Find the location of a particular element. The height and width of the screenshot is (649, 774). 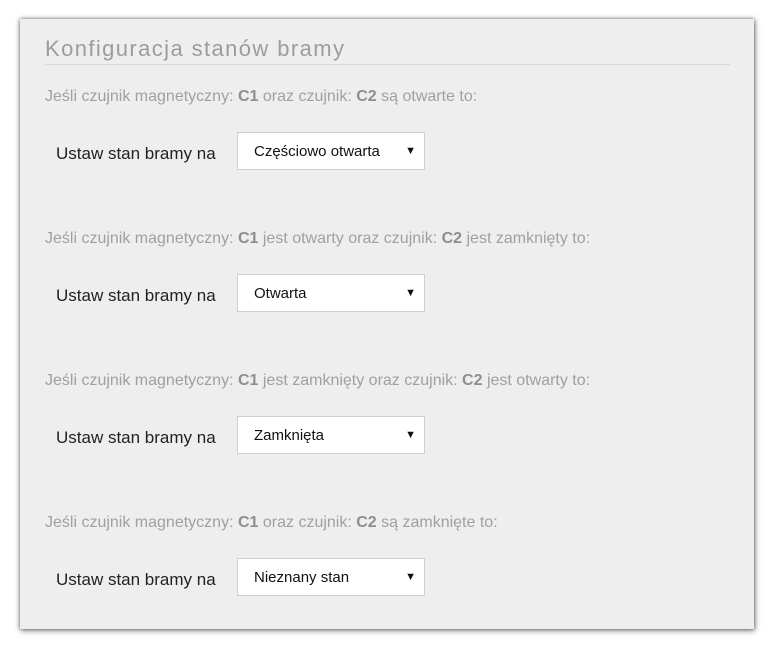

condition-mid: jest zamknięty oraz czujnik: is located at coordinates (360, 380).